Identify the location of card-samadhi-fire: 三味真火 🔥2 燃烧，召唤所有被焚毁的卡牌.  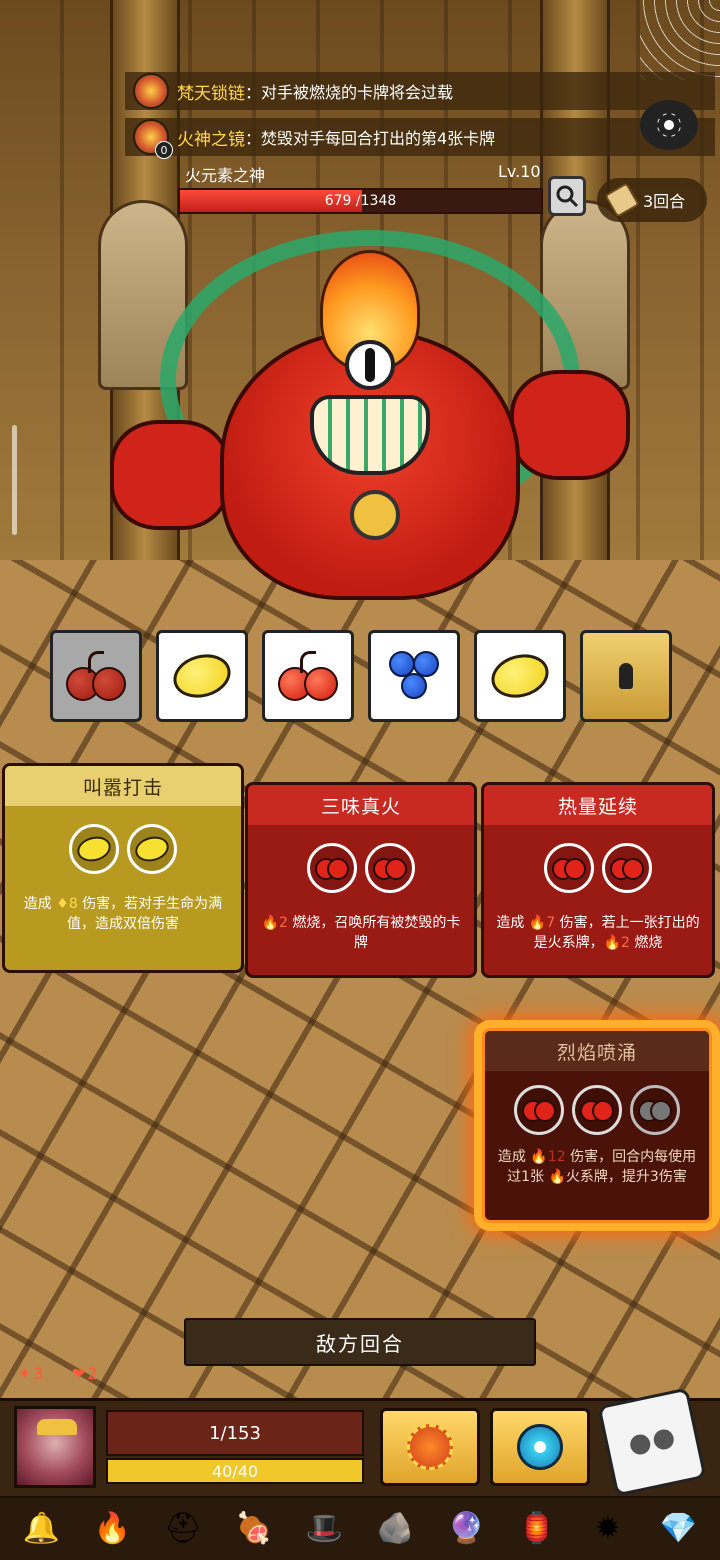
(361, 880).